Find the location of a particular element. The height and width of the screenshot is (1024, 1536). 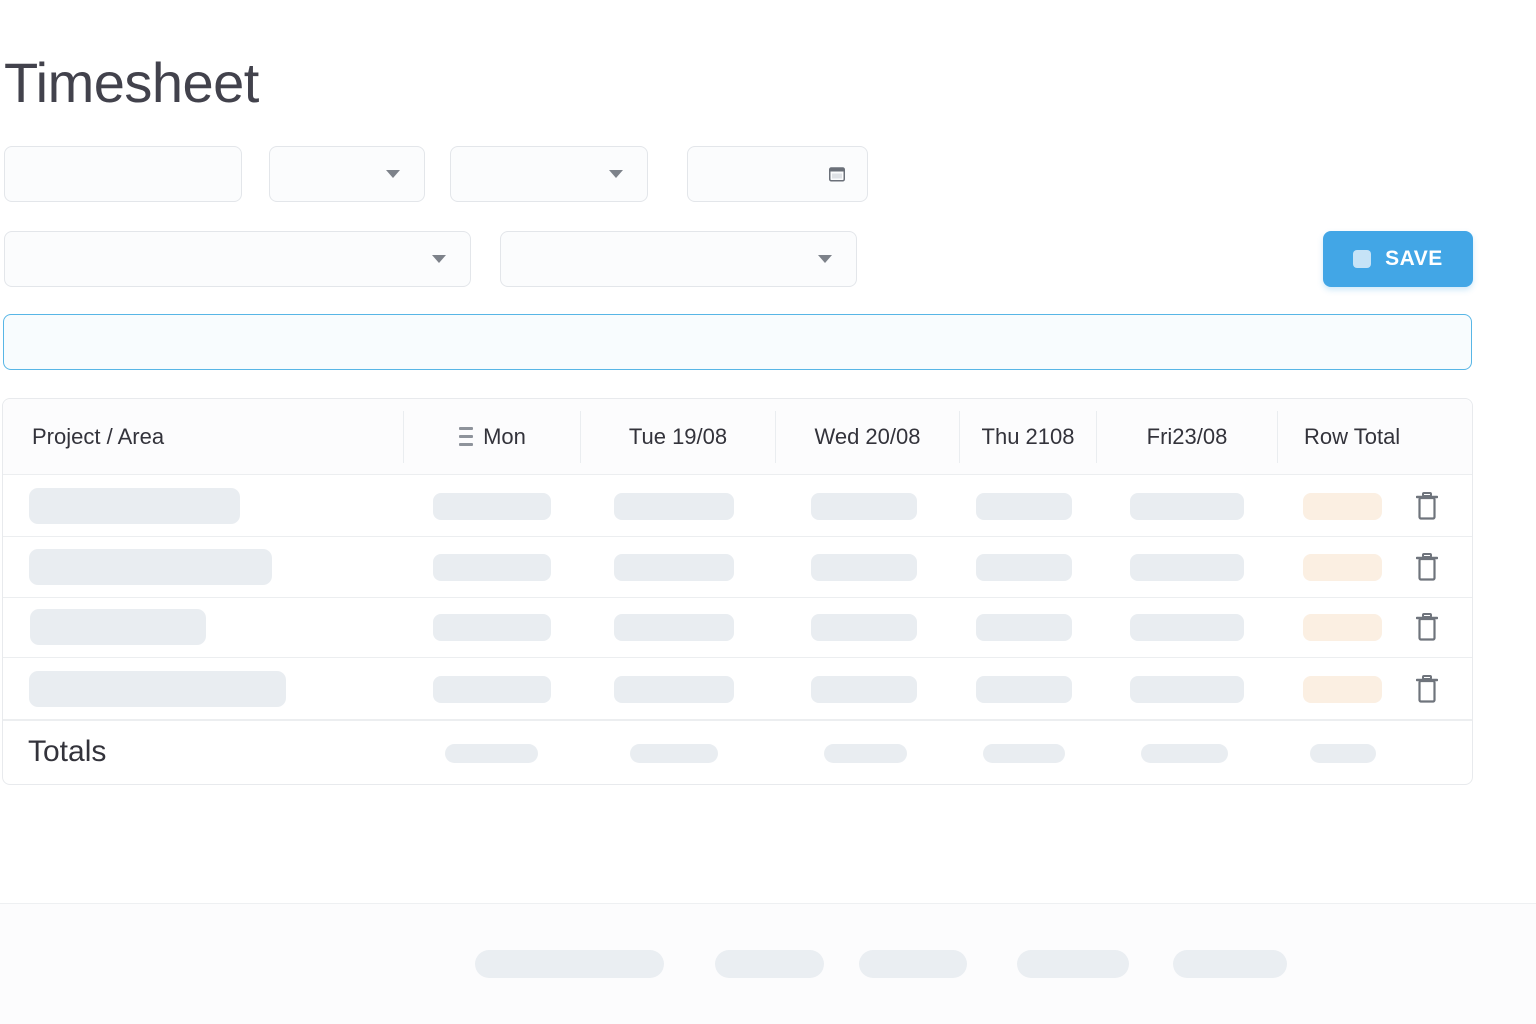

header-row-total-label: Row Total is located at coordinates (1352, 436).